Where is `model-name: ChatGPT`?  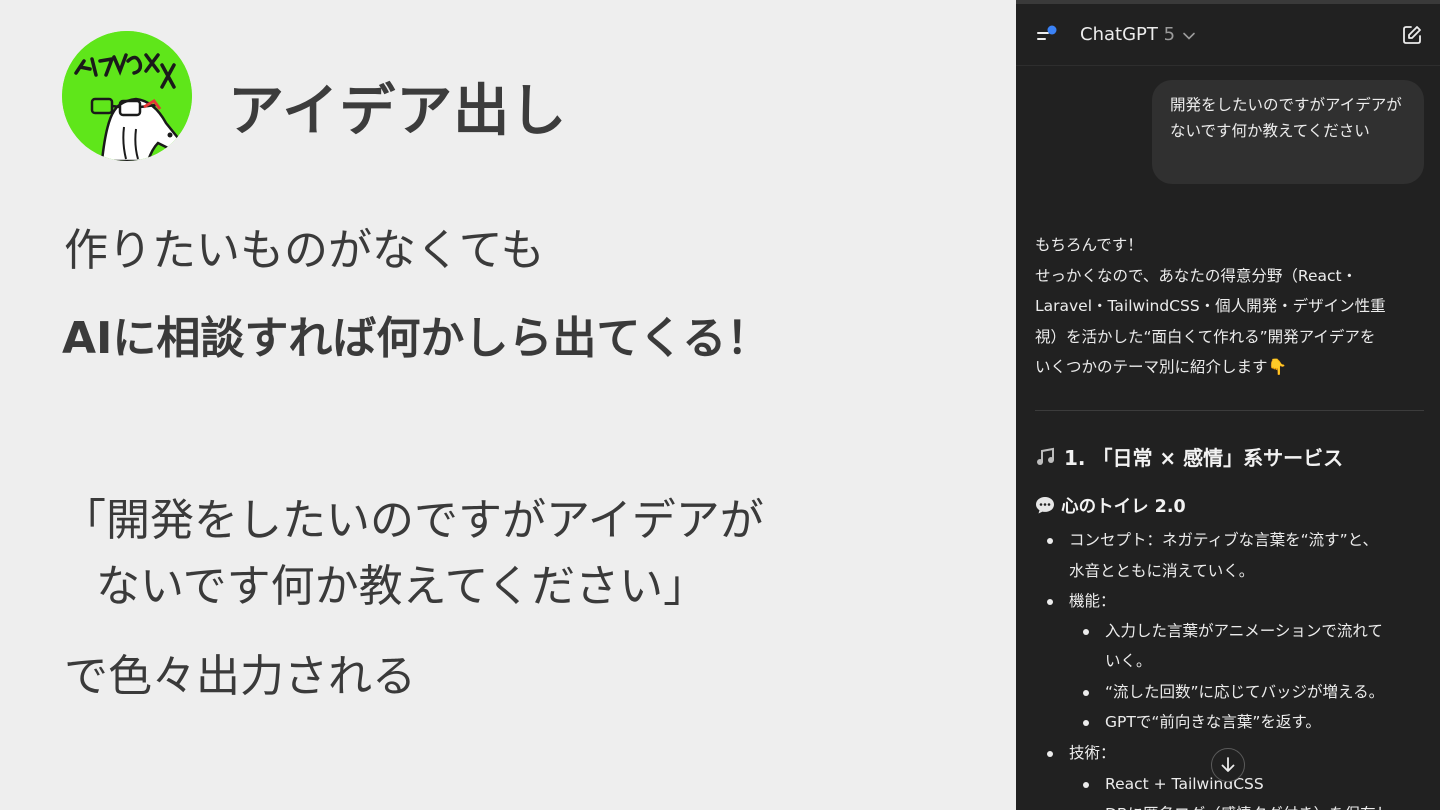 model-name: ChatGPT is located at coordinates (1119, 34).